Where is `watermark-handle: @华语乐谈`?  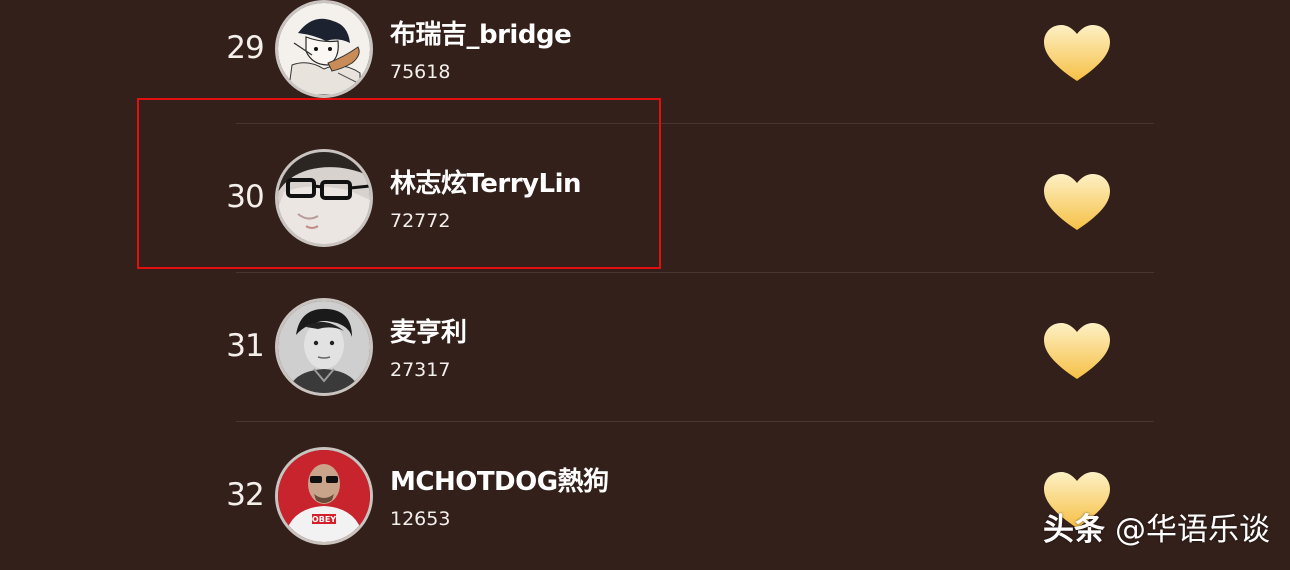
watermark-handle: @华语乐谈 is located at coordinates (1192, 530).